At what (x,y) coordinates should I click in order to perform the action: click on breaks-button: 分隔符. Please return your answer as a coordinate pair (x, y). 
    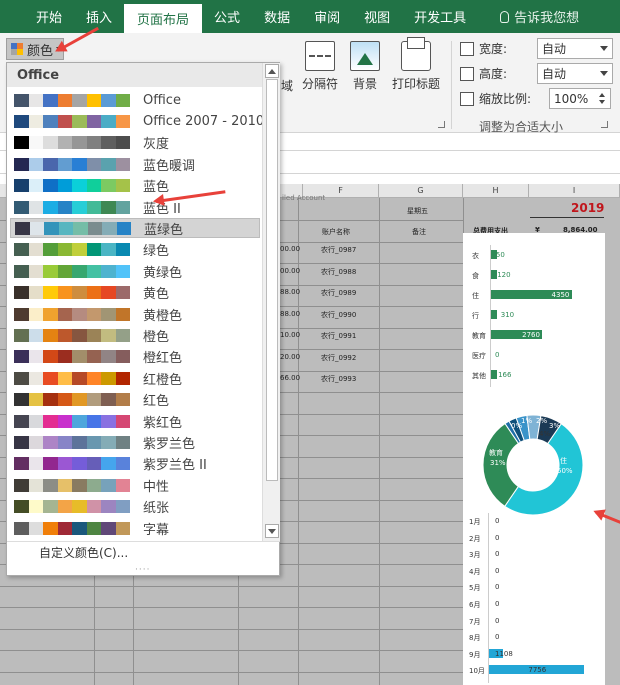
    Looking at the image, I should click on (320, 66).